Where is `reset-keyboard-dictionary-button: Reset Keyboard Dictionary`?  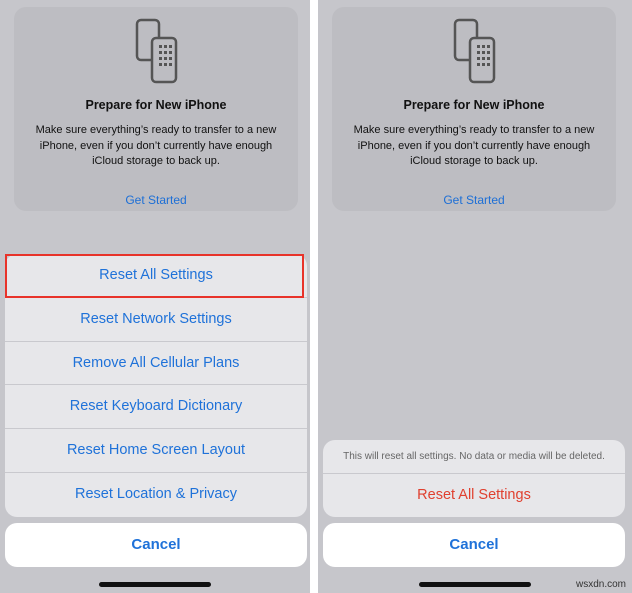 reset-keyboard-dictionary-button: Reset Keyboard Dictionary is located at coordinates (156, 407).